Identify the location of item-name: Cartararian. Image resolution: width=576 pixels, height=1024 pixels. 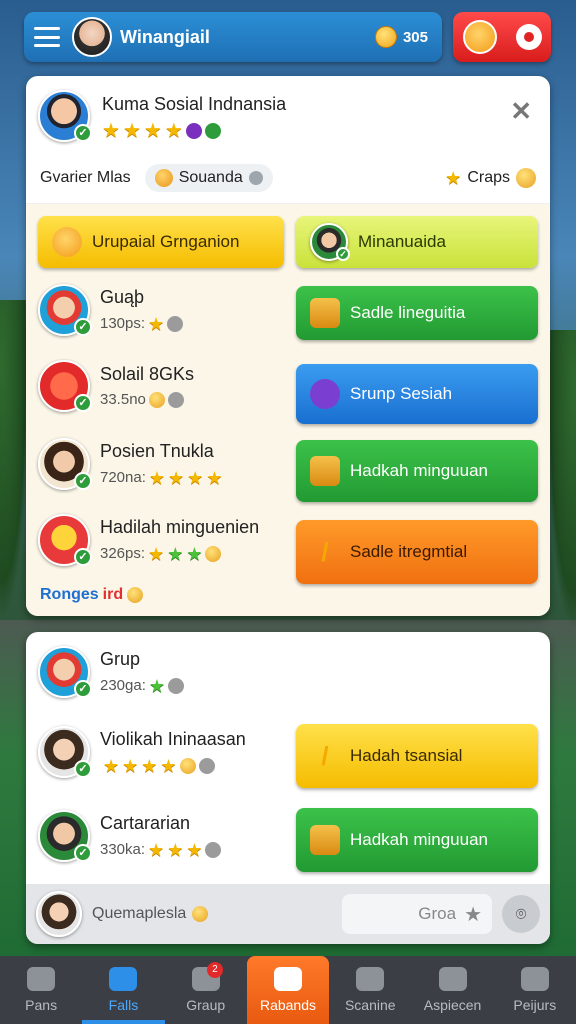
(145, 822).